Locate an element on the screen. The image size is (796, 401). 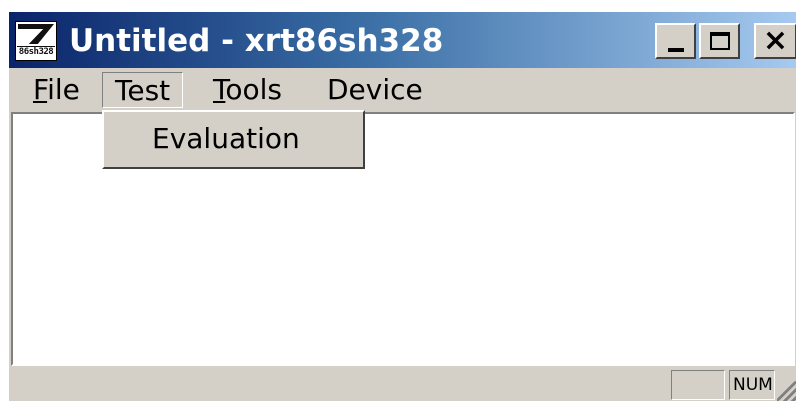
close-icon: × is located at coordinates (775, 40).